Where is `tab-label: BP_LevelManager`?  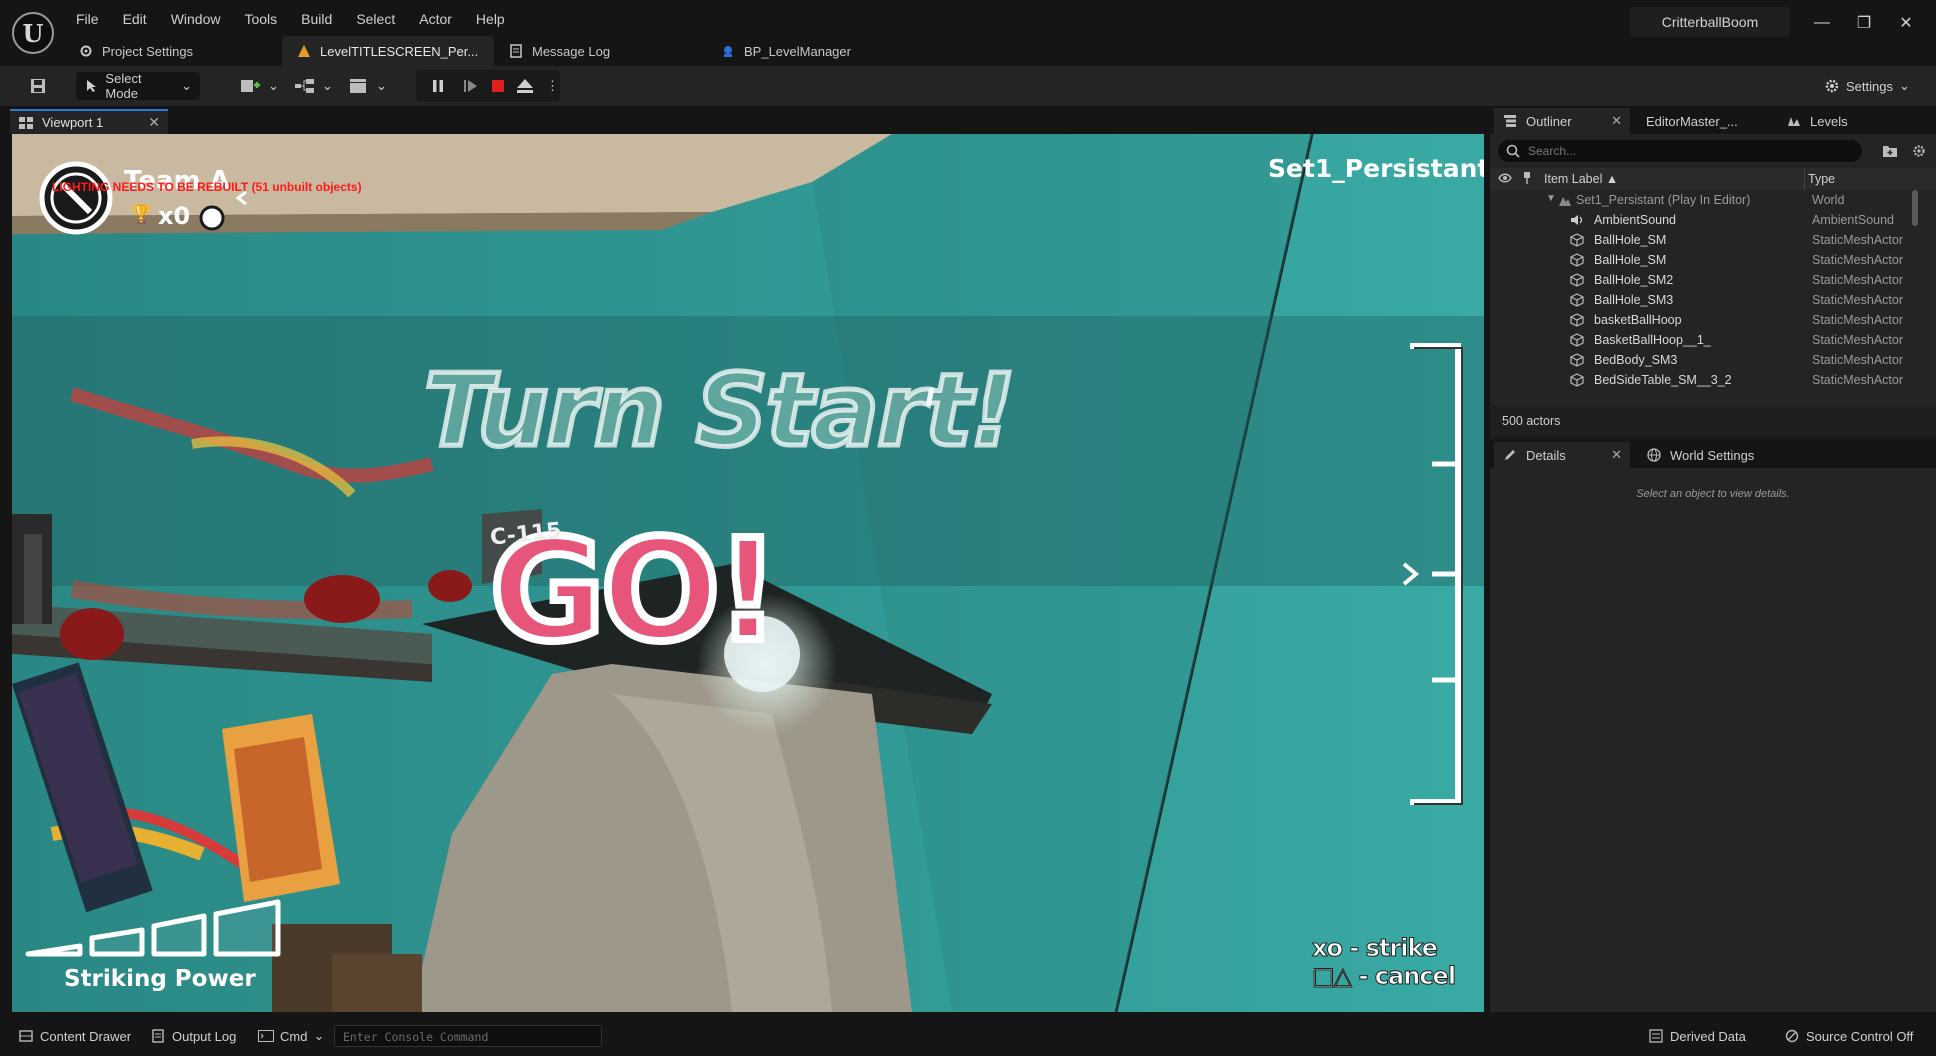 tab-label: BP_LevelManager is located at coordinates (797, 51).